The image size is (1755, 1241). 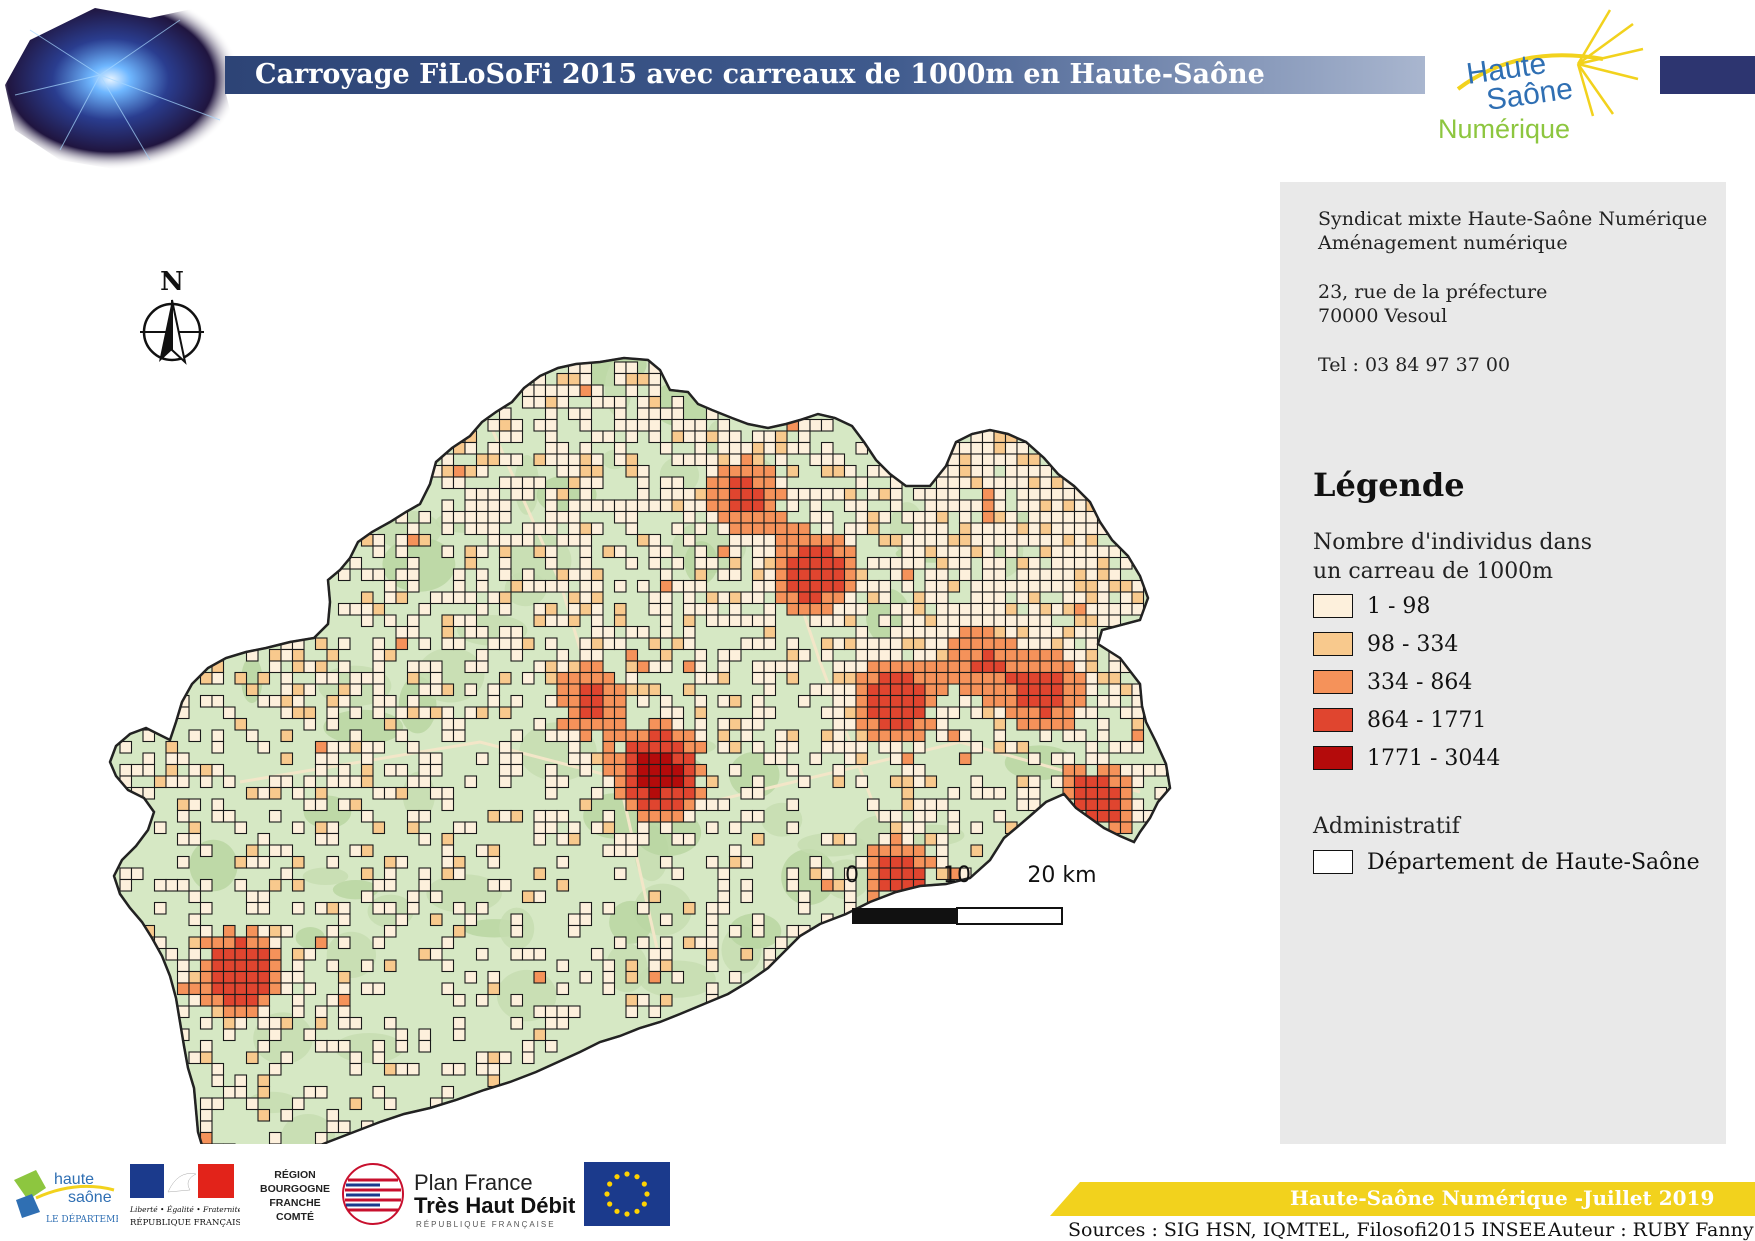 I want to click on legend-item: 1 - 98, so click(x=1371, y=606).